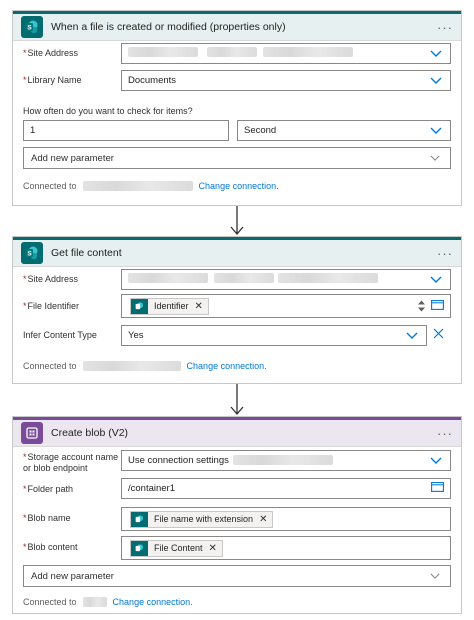 The height and width of the screenshot is (620, 474). Describe the element at coordinates (71, 462) in the screenshot. I see `storage-account-label: *Storage account name or blob endpoint` at that location.